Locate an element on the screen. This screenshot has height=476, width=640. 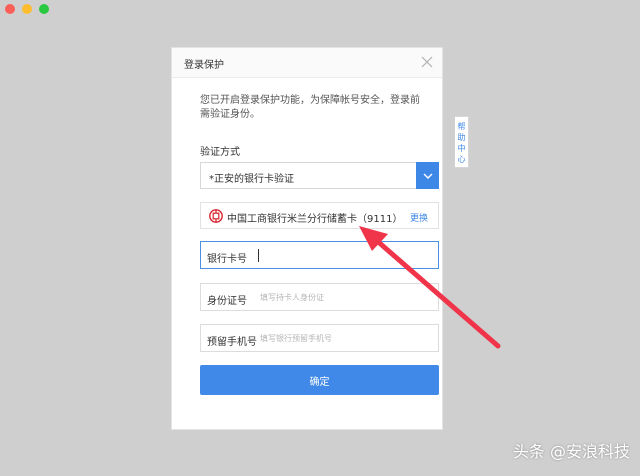
zoom-window-button is located at coordinates (44, 9).